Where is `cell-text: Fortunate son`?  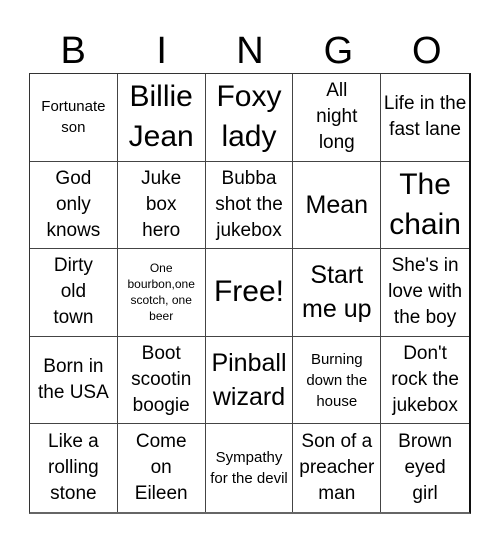
cell-text: Fortunate son is located at coordinates (73, 117).